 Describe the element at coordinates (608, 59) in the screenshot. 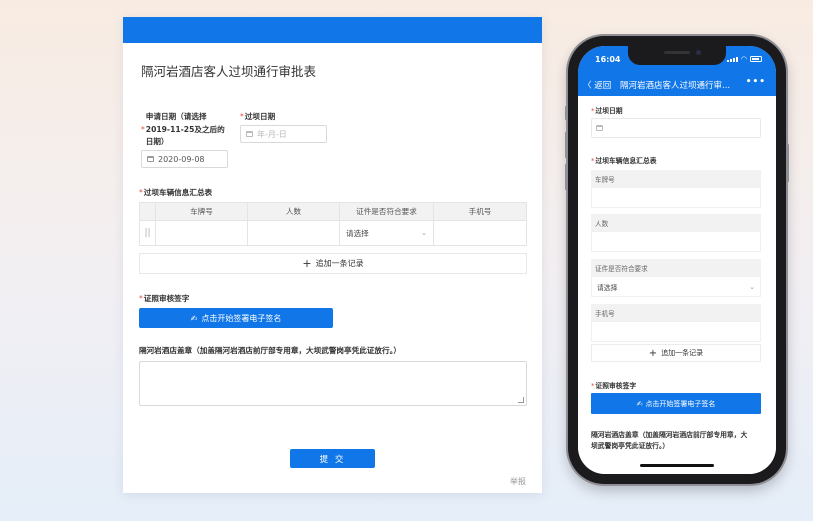

I see `status-time: 16:04` at that location.